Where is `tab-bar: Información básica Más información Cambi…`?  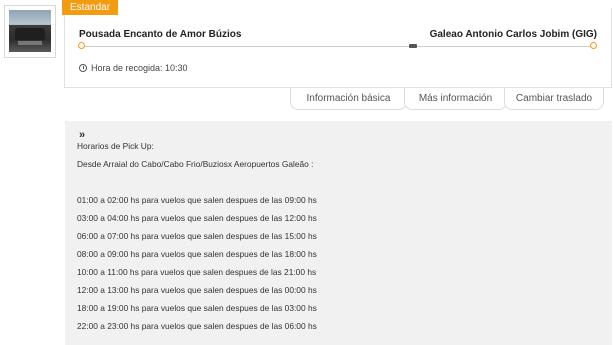
tab-bar: Información básica Más información Cambi… is located at coordinates (447, 99).